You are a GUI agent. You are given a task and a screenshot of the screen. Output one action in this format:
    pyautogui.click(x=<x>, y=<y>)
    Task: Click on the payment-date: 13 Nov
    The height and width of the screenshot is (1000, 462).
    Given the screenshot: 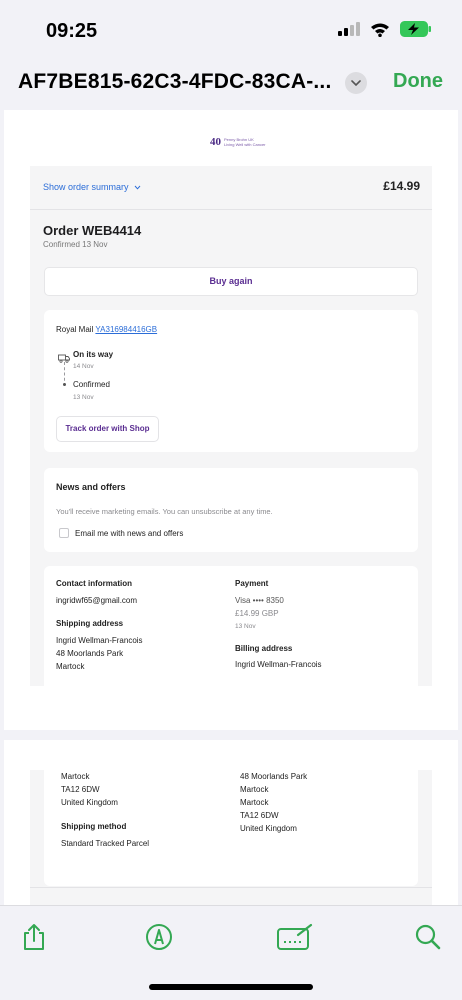 What is the action you would take?
    pyautogui.click(x=245, y=626)
    